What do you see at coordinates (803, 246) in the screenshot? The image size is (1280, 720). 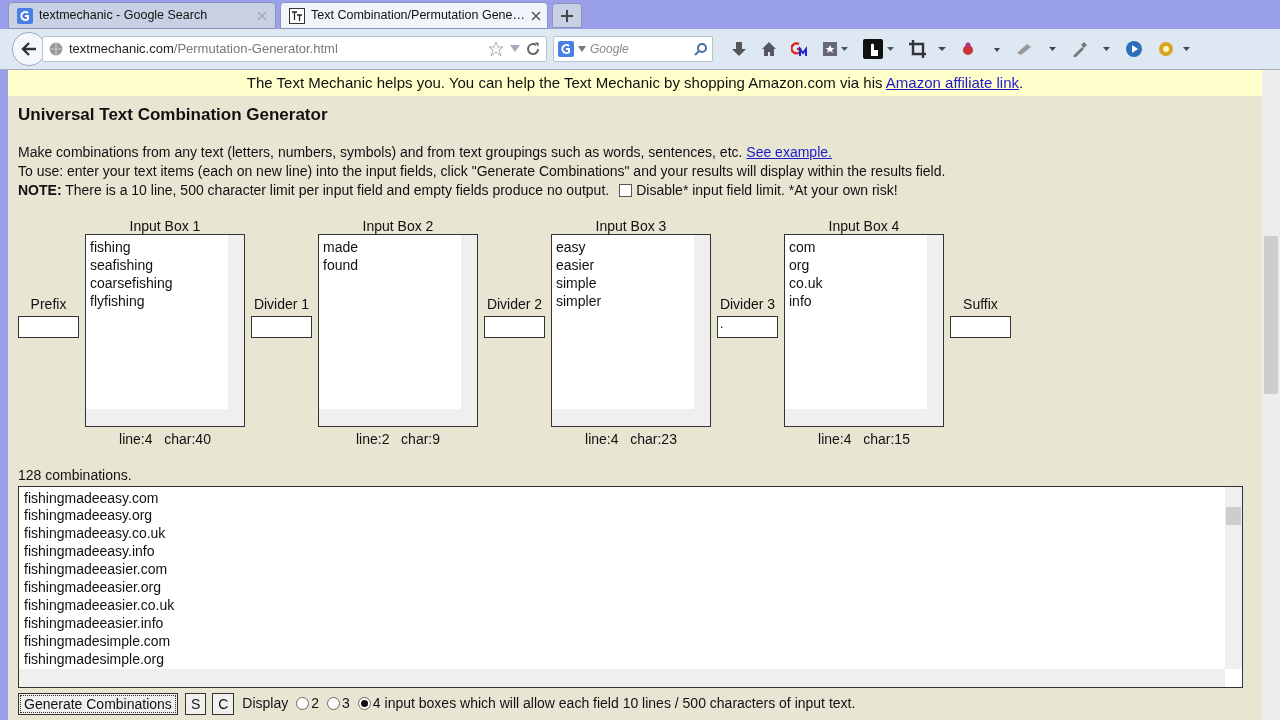 I see `text-line: com` at bounding box center [803, 246].